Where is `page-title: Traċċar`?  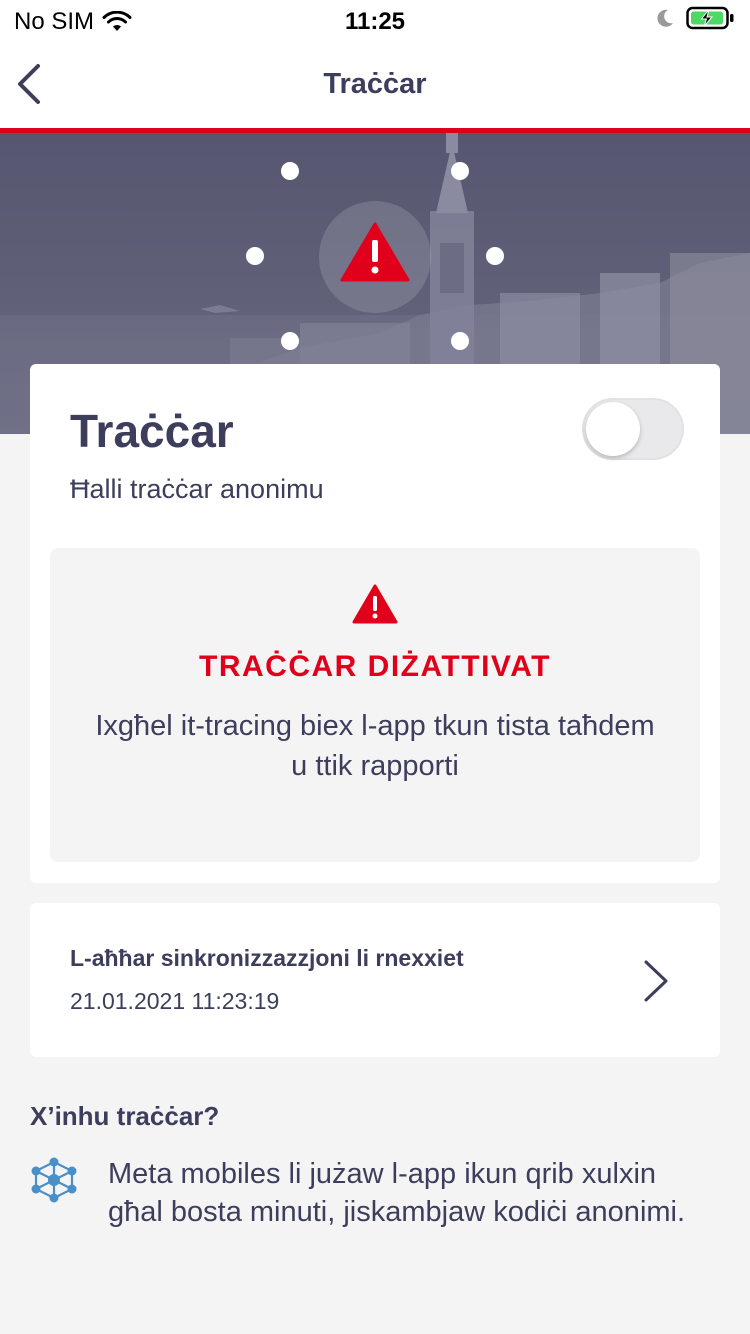
page-title: Traċċar is located at coordinates (375, 84).